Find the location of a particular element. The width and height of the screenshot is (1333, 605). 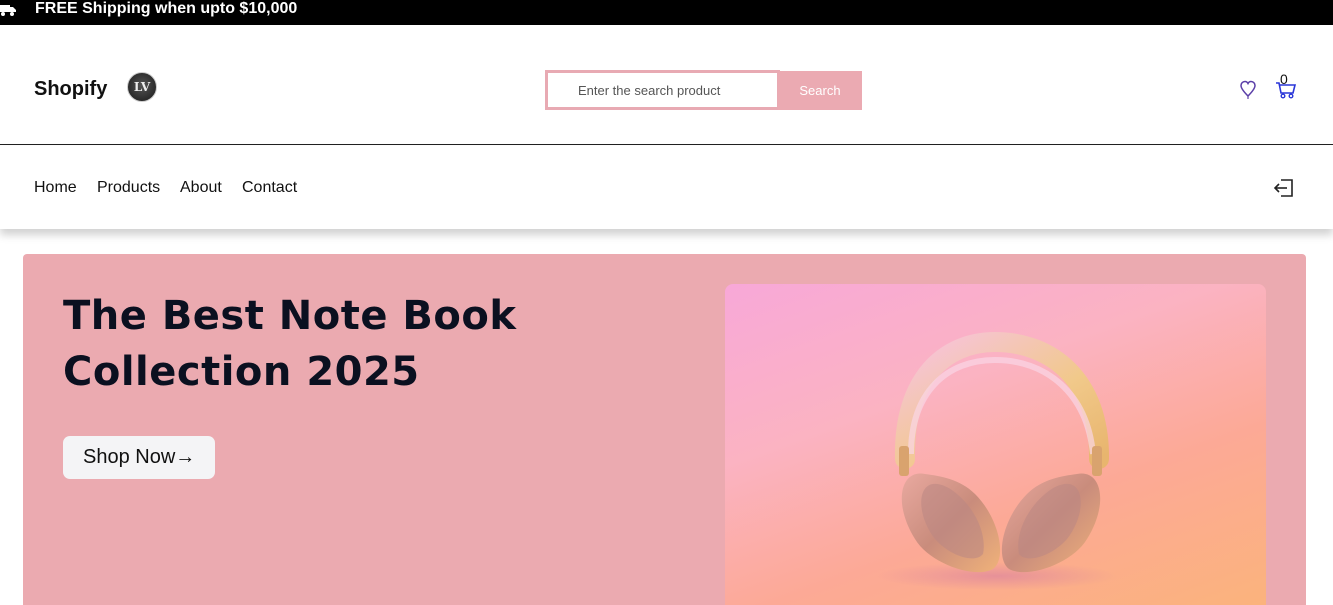

logo-text: LV is located at coordinates (142, 87).